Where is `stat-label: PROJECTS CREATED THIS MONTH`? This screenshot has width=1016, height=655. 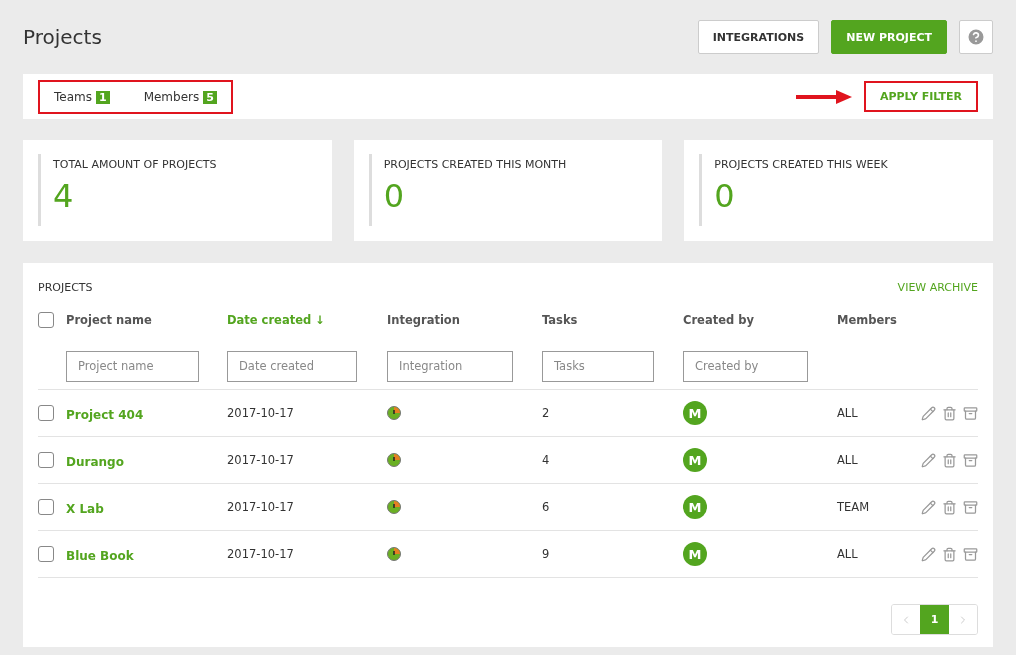 stat-label: PROJECTS CREATED THIS MONTH is located at coordinates (475, 164).